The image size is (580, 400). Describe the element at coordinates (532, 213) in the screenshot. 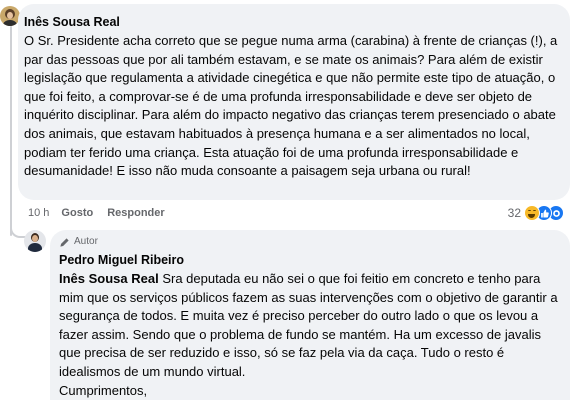

I see `haha-reaction-icon` at that location.